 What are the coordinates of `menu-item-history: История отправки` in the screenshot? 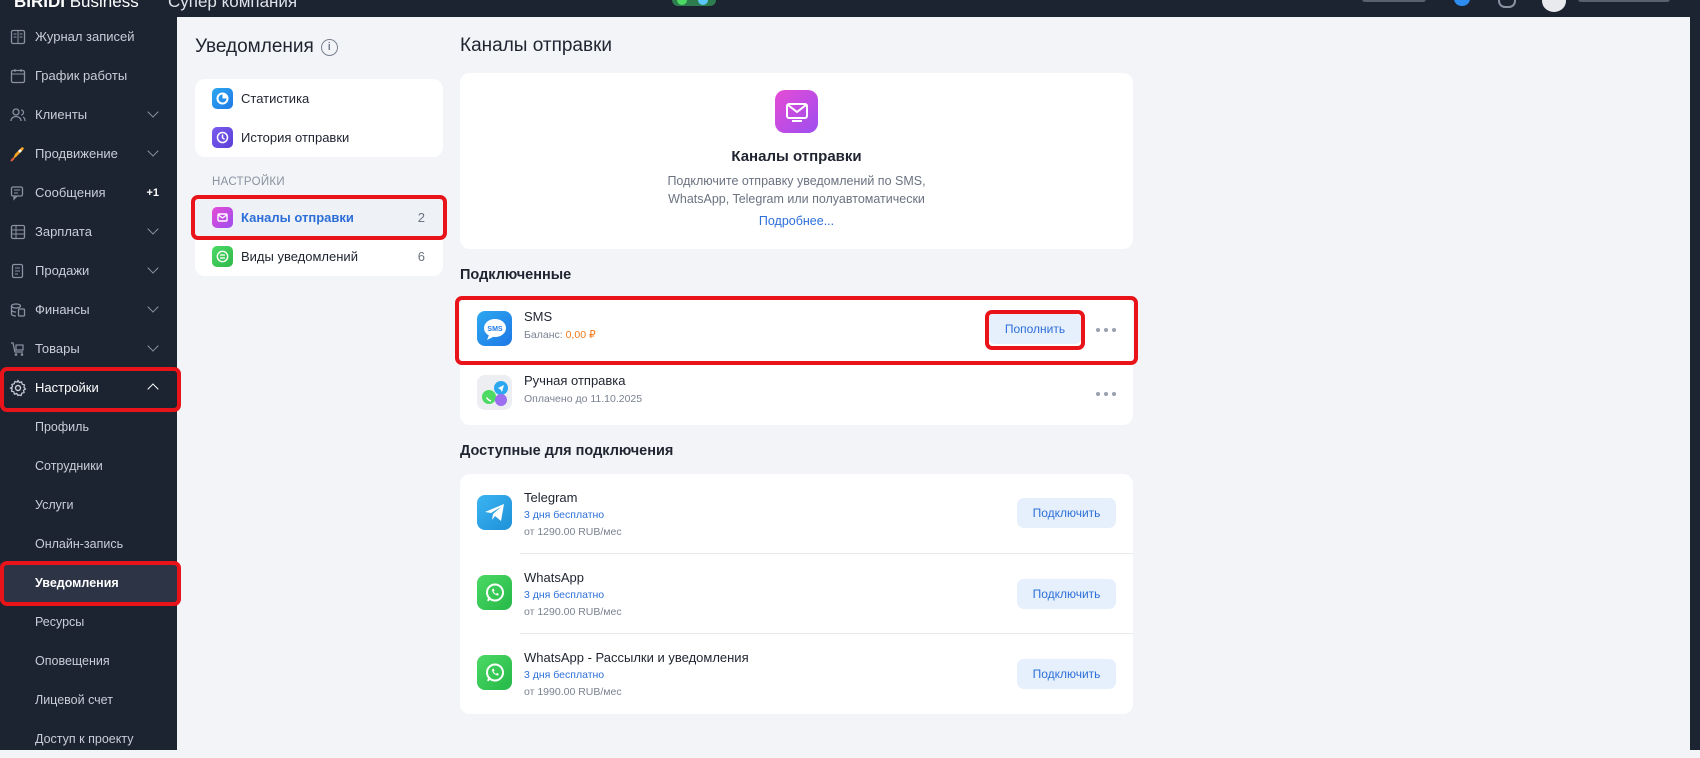 It's located at (319, 137).